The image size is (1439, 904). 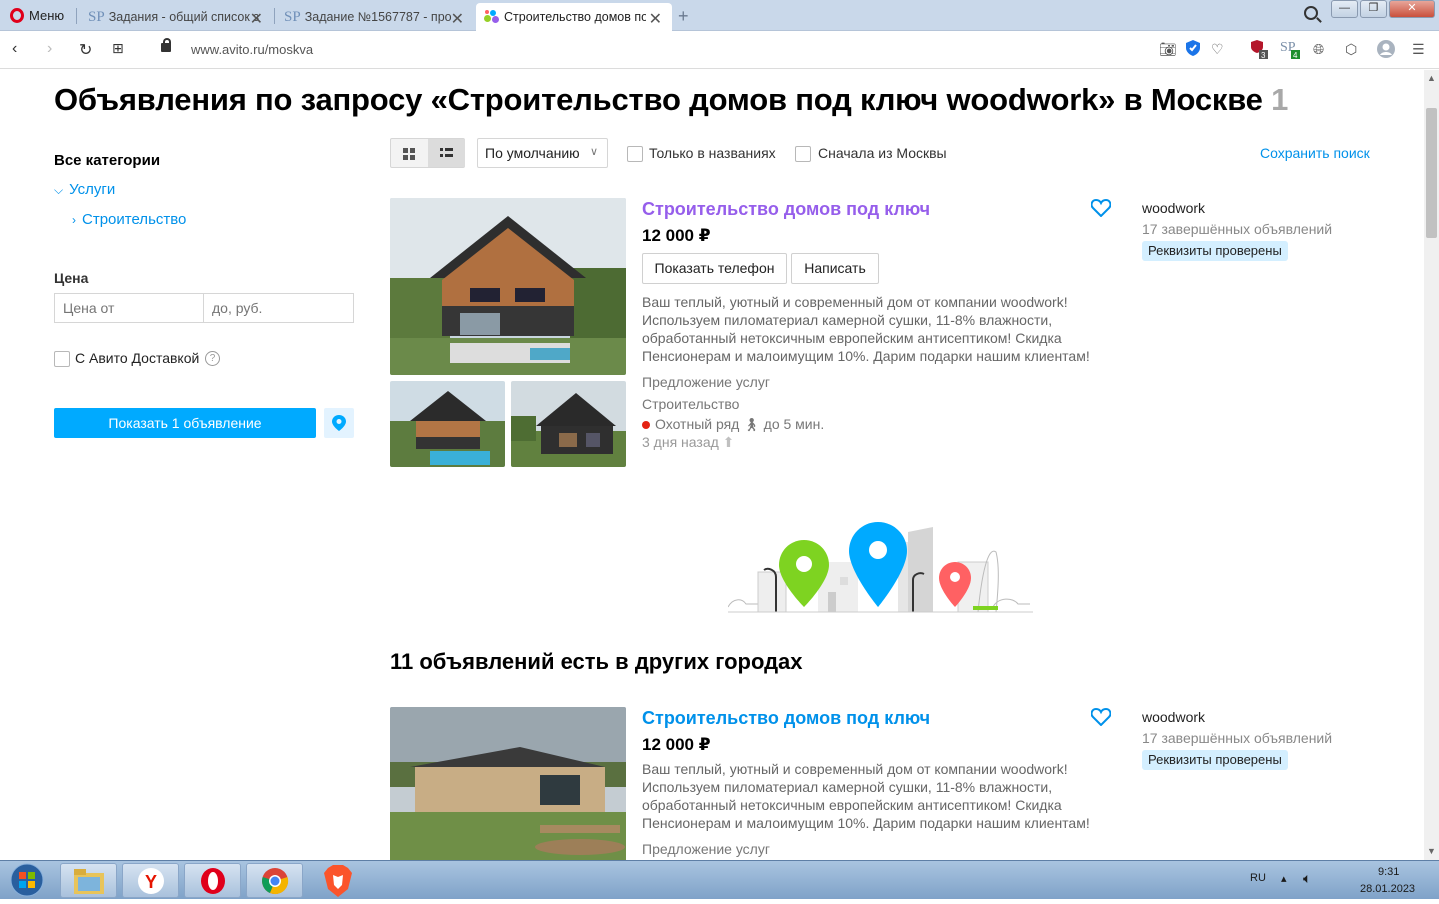 What do you see at coordinates (107, 160) in the screenshot?
I see `all-categories-heading: Все категории` at bounding box center [107, 160].